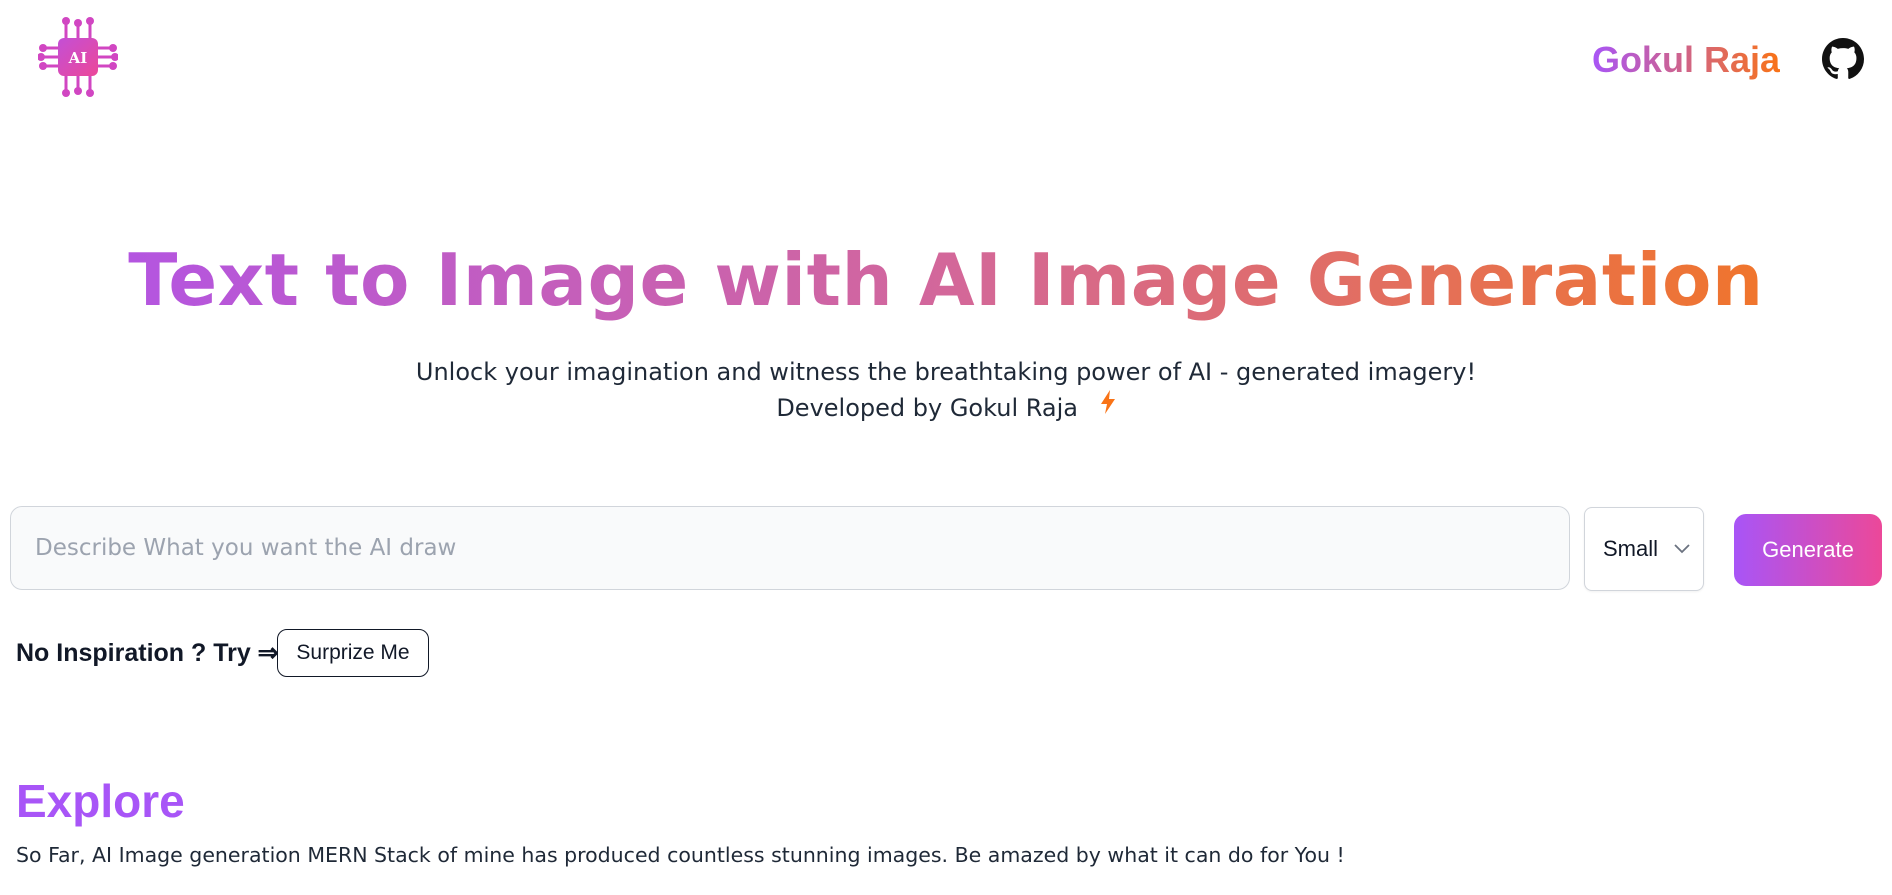 This screenshot has width=1892, height=895. What do you see at coordinates (100, 801) in the screenshot?
I see `explore-heading: Explore` at bounding box center [100, 801].